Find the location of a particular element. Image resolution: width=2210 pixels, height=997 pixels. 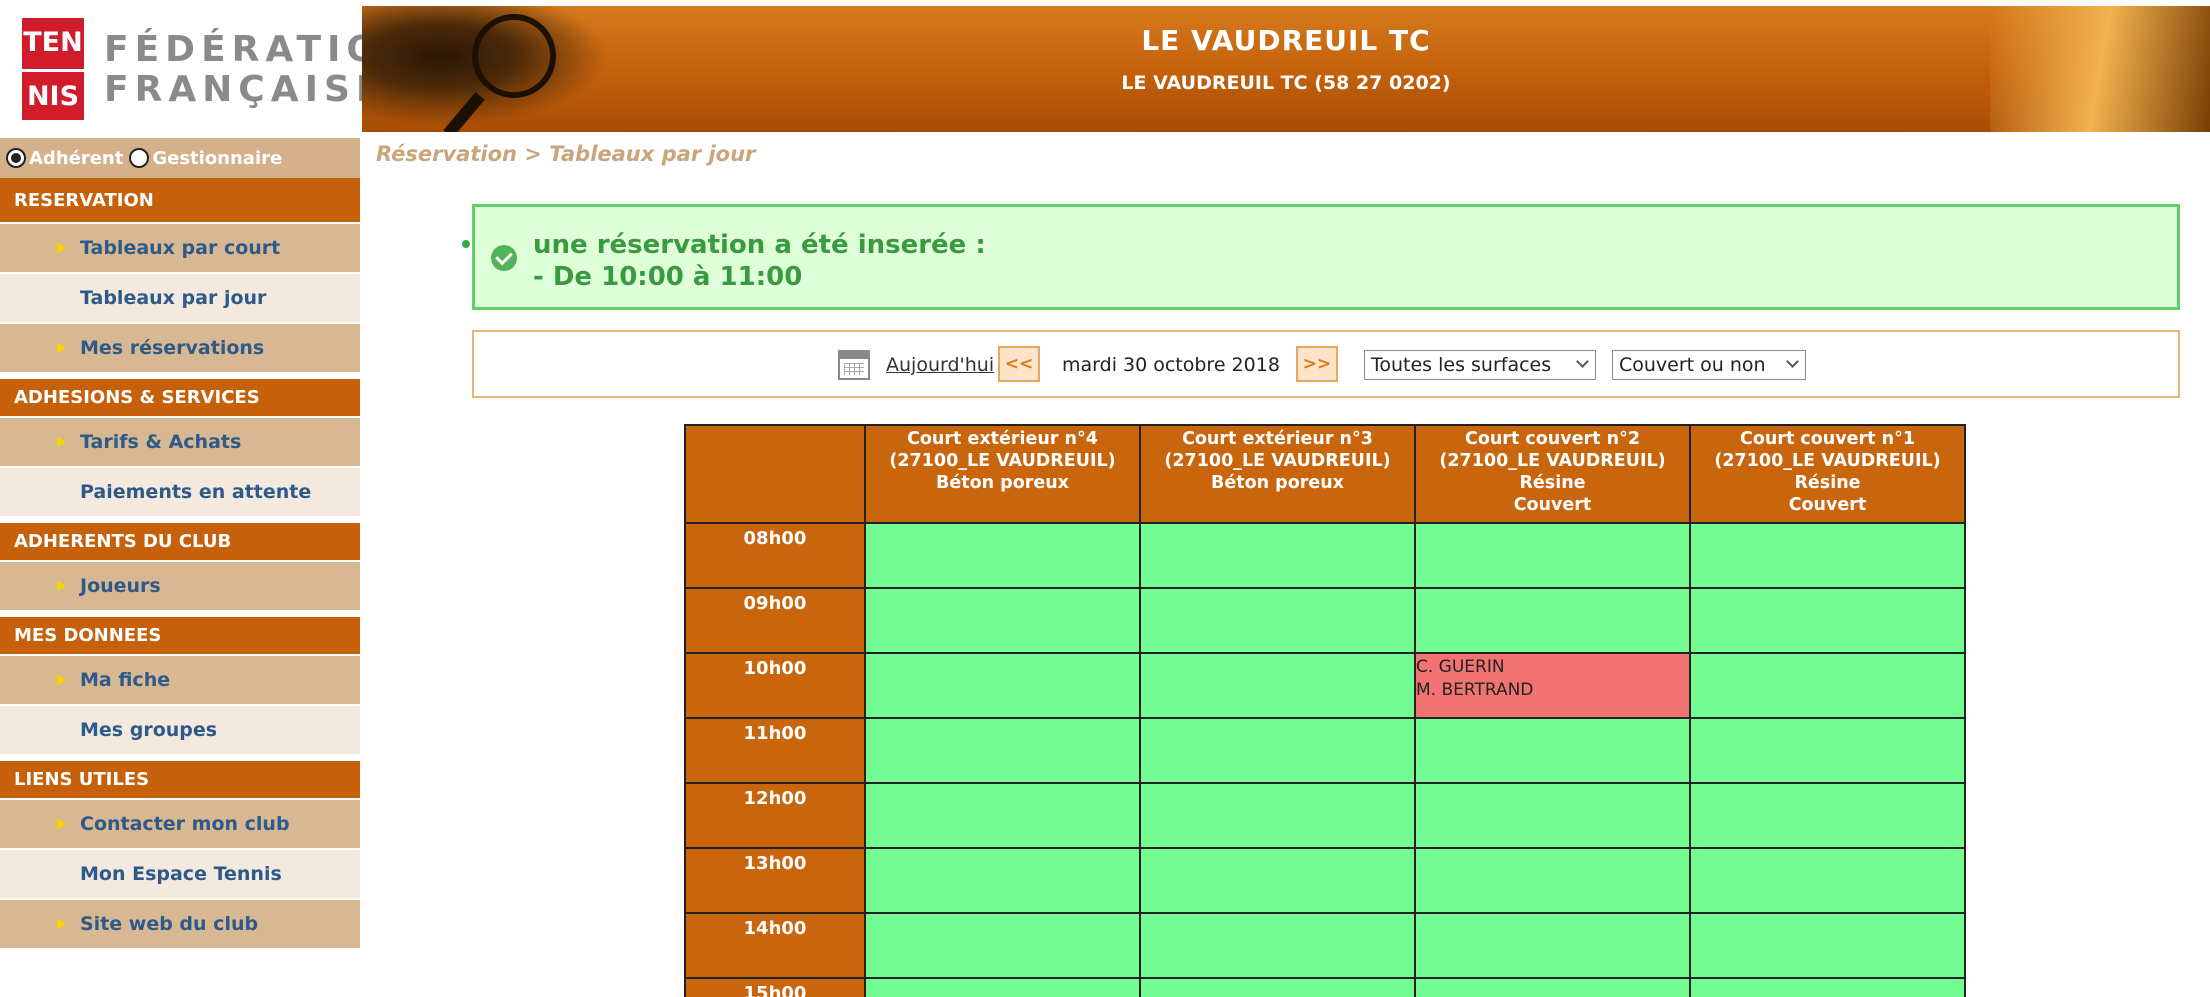

cover-select: Couvert ou non is located at coordinates (1709, 365).